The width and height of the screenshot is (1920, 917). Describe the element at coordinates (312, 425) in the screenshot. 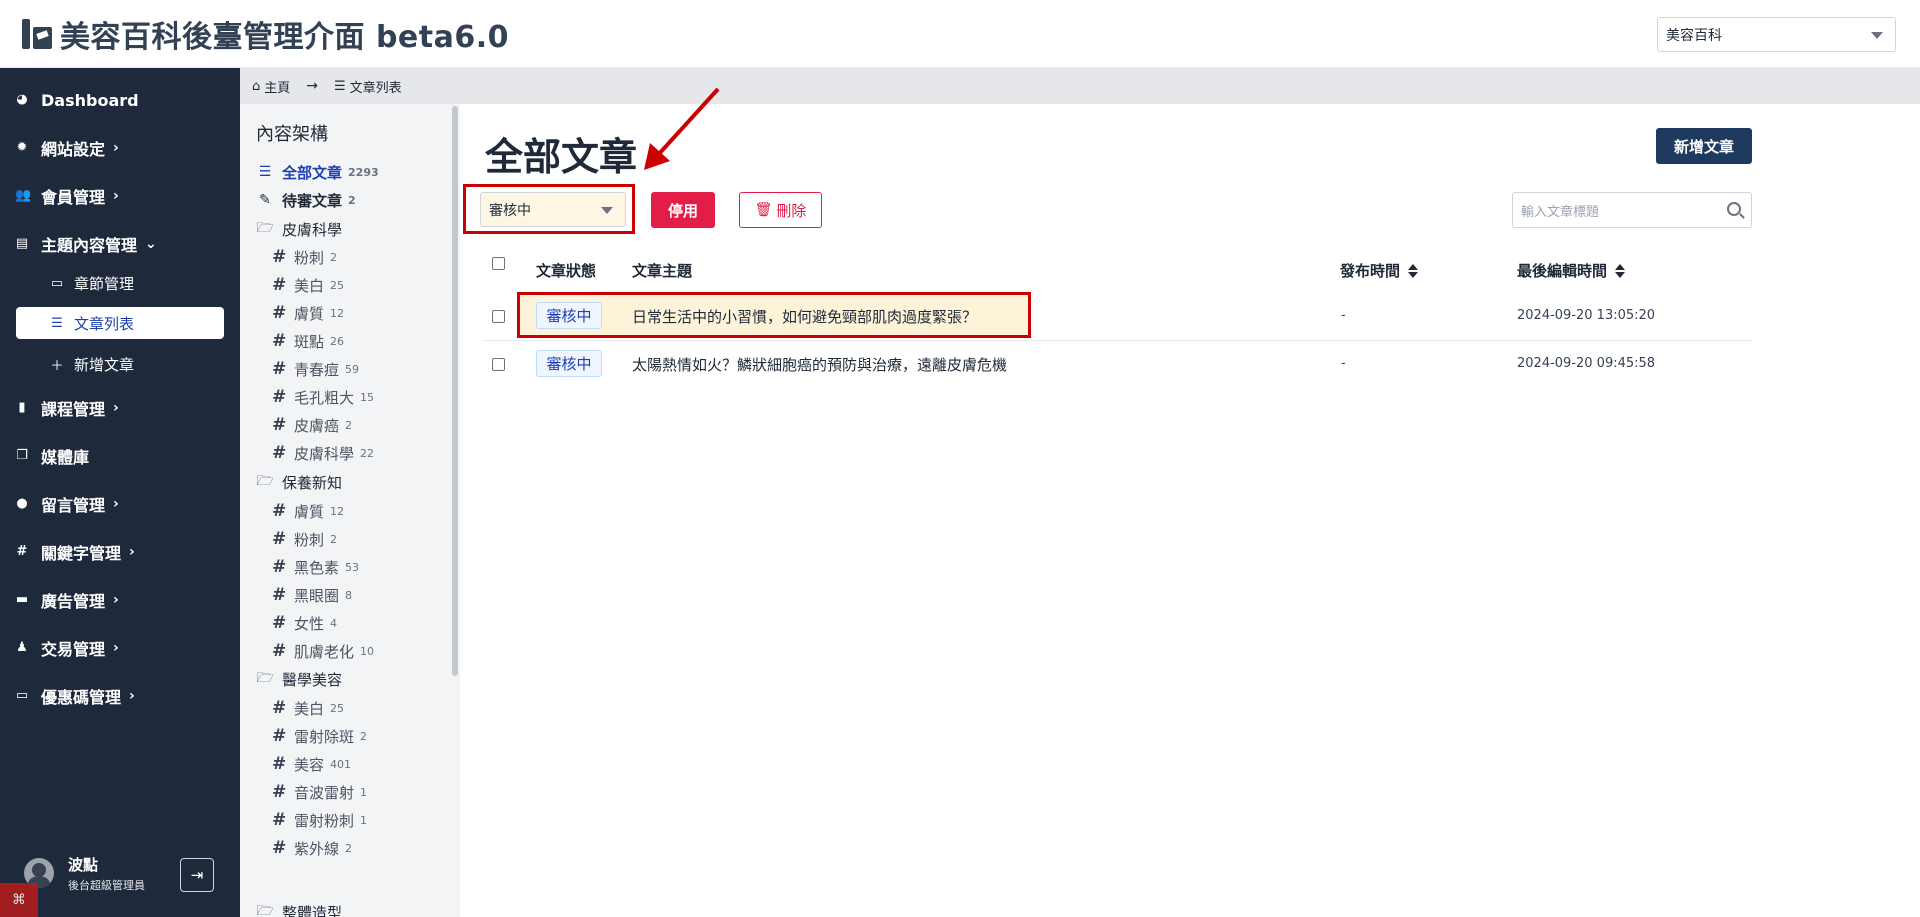

I see `tree-tag: # 皮膚癌 2` at that location.